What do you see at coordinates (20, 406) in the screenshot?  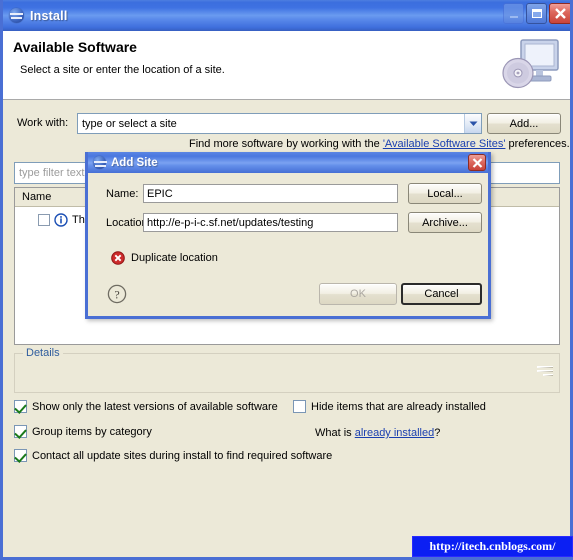 I see `checkbox-show-latest-versions` at bounding box center [20, 406].